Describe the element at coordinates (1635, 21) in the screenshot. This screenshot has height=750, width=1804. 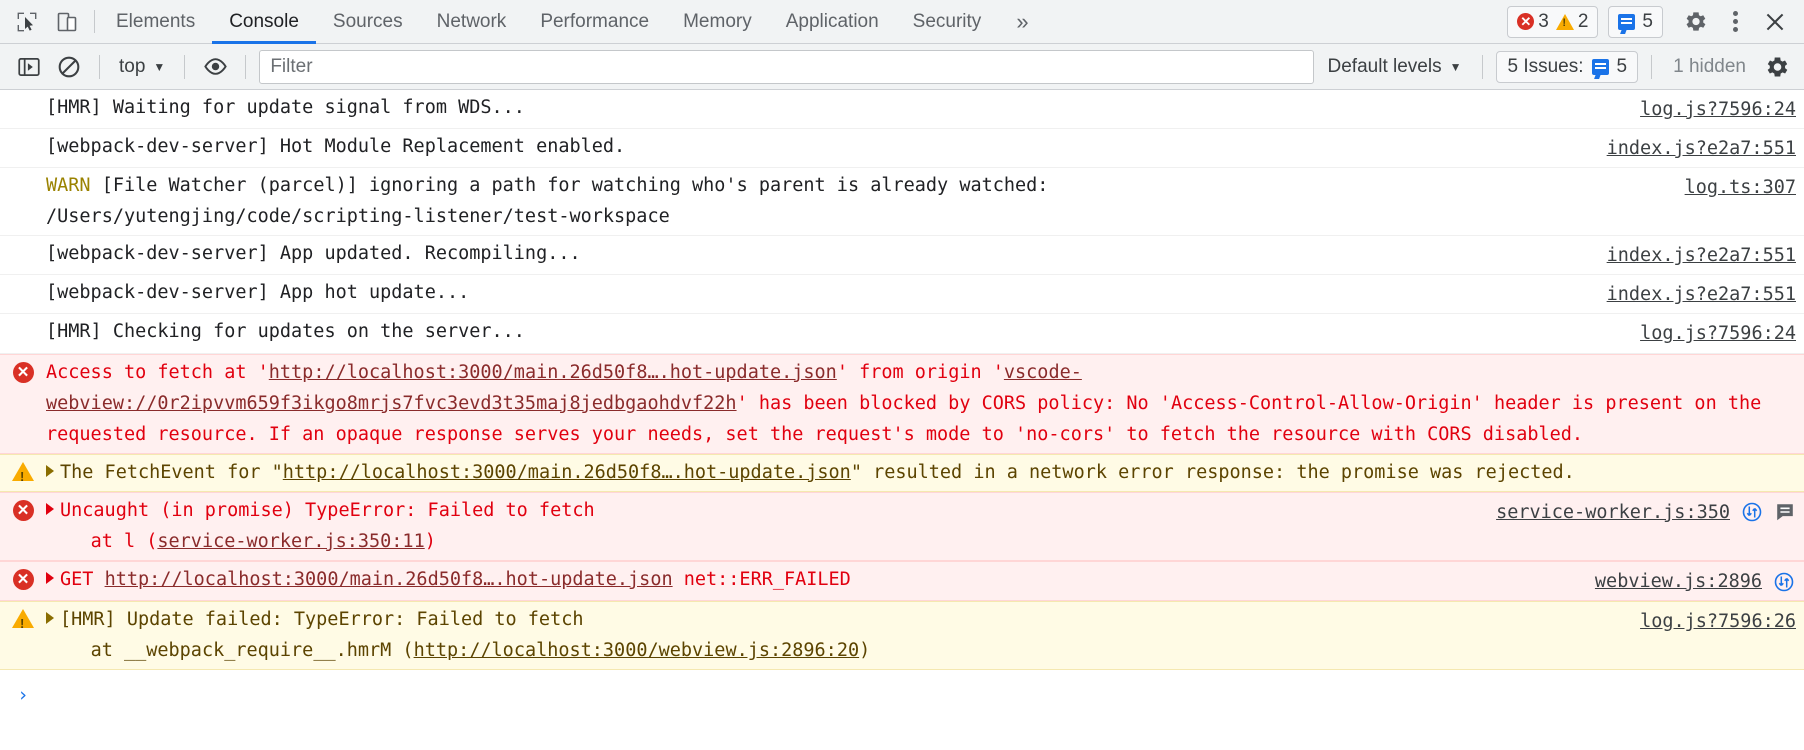
I see `issues-counter: 5` at that location.